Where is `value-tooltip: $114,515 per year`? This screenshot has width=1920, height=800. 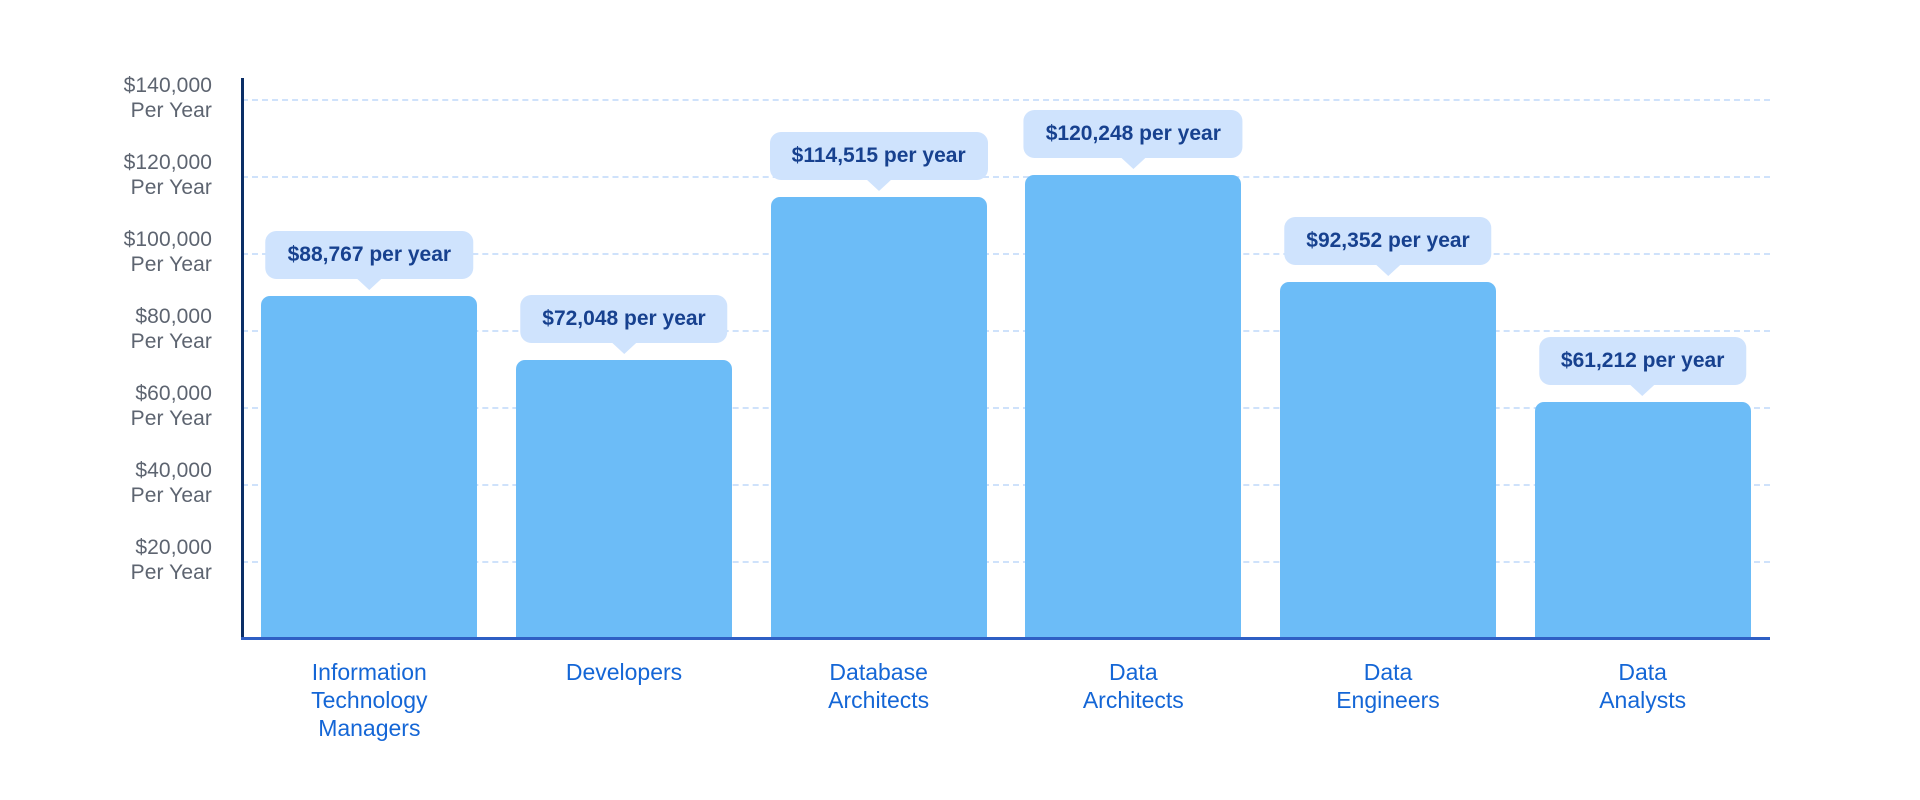 value-tooltip: $114,515 per year is located at coordinates (878, 161).